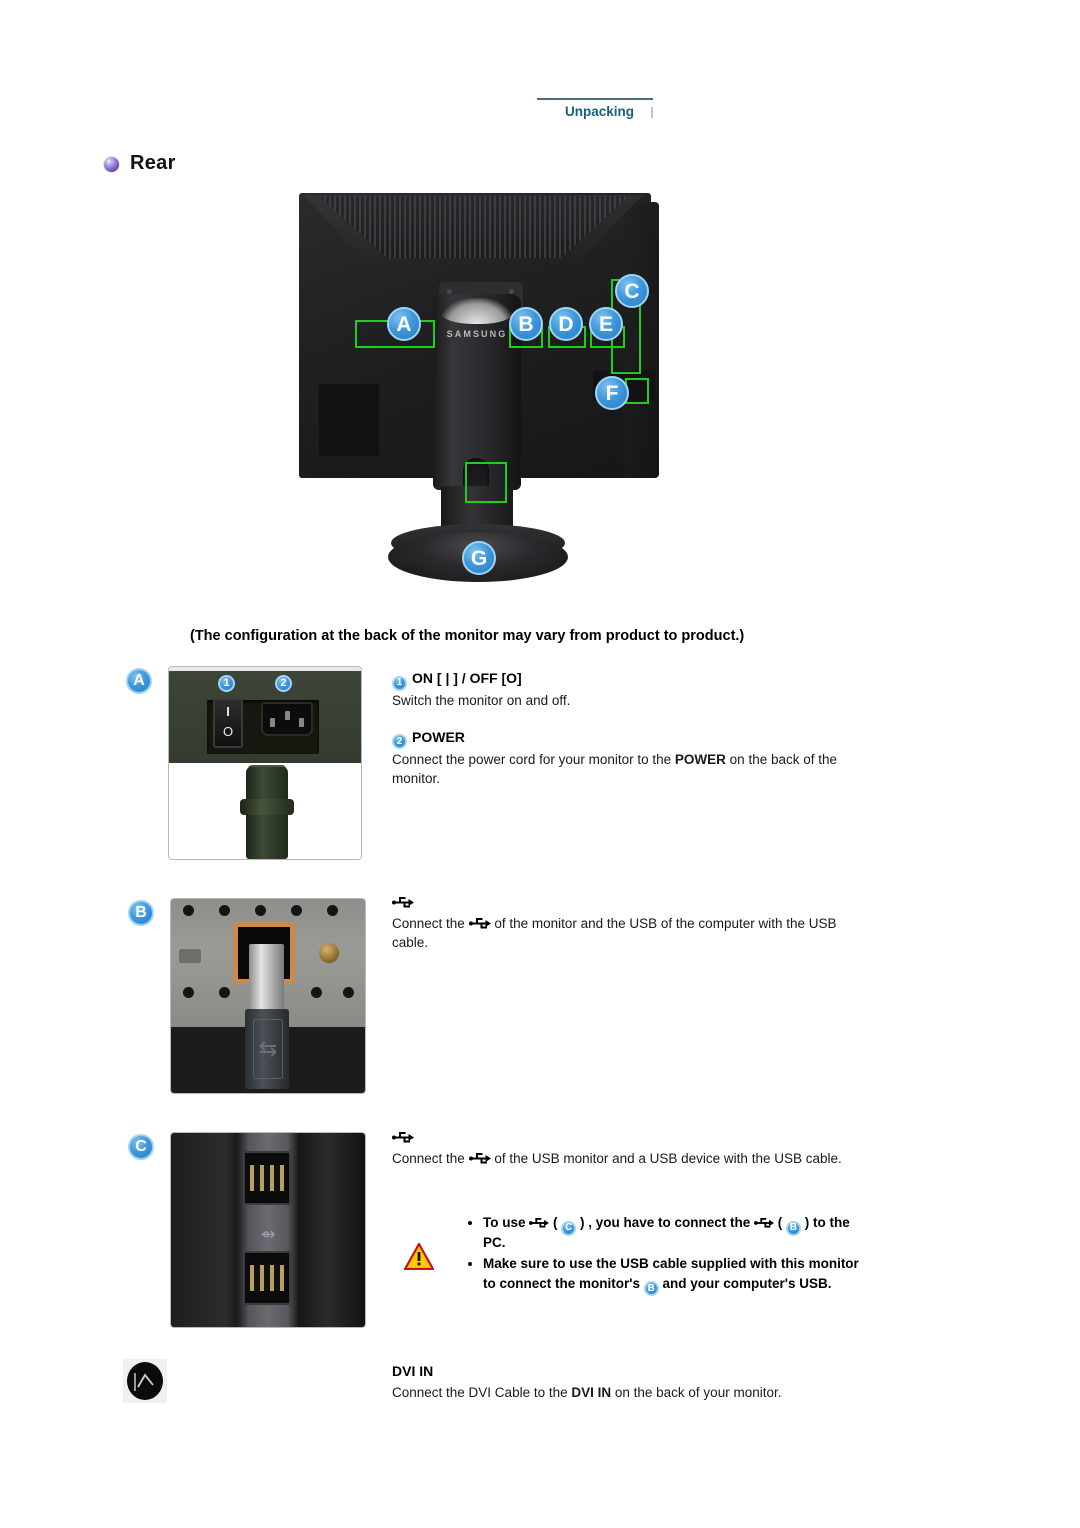  I want to click on brand-logo-text: SAMSUNG, so click(477, 334).